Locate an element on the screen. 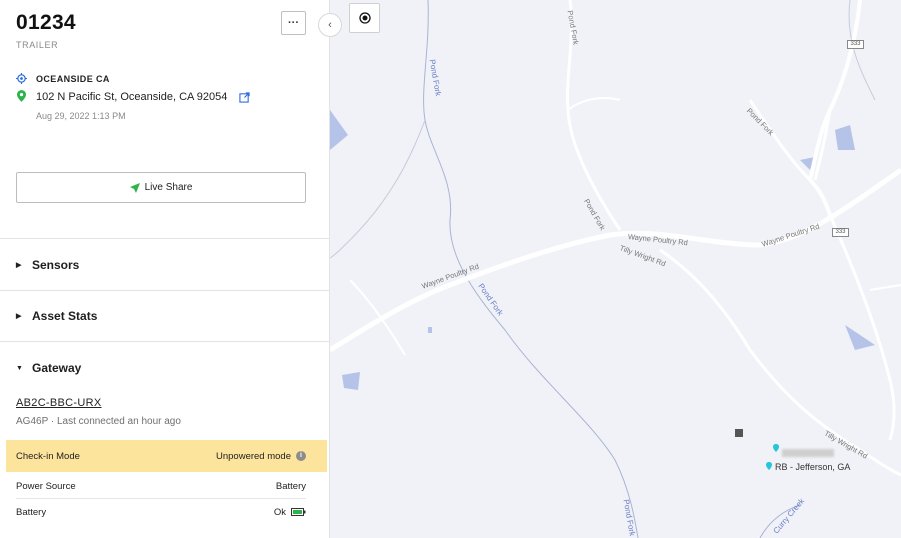 Image resolution: width=901 pixels, height=538 pixels. creek-line is located at coordinates (378, 189).